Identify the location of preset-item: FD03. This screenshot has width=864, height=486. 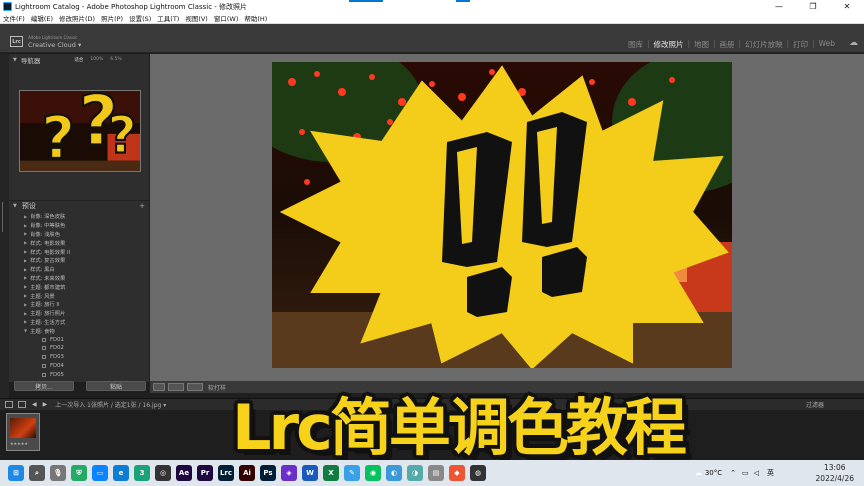
(79, 357).